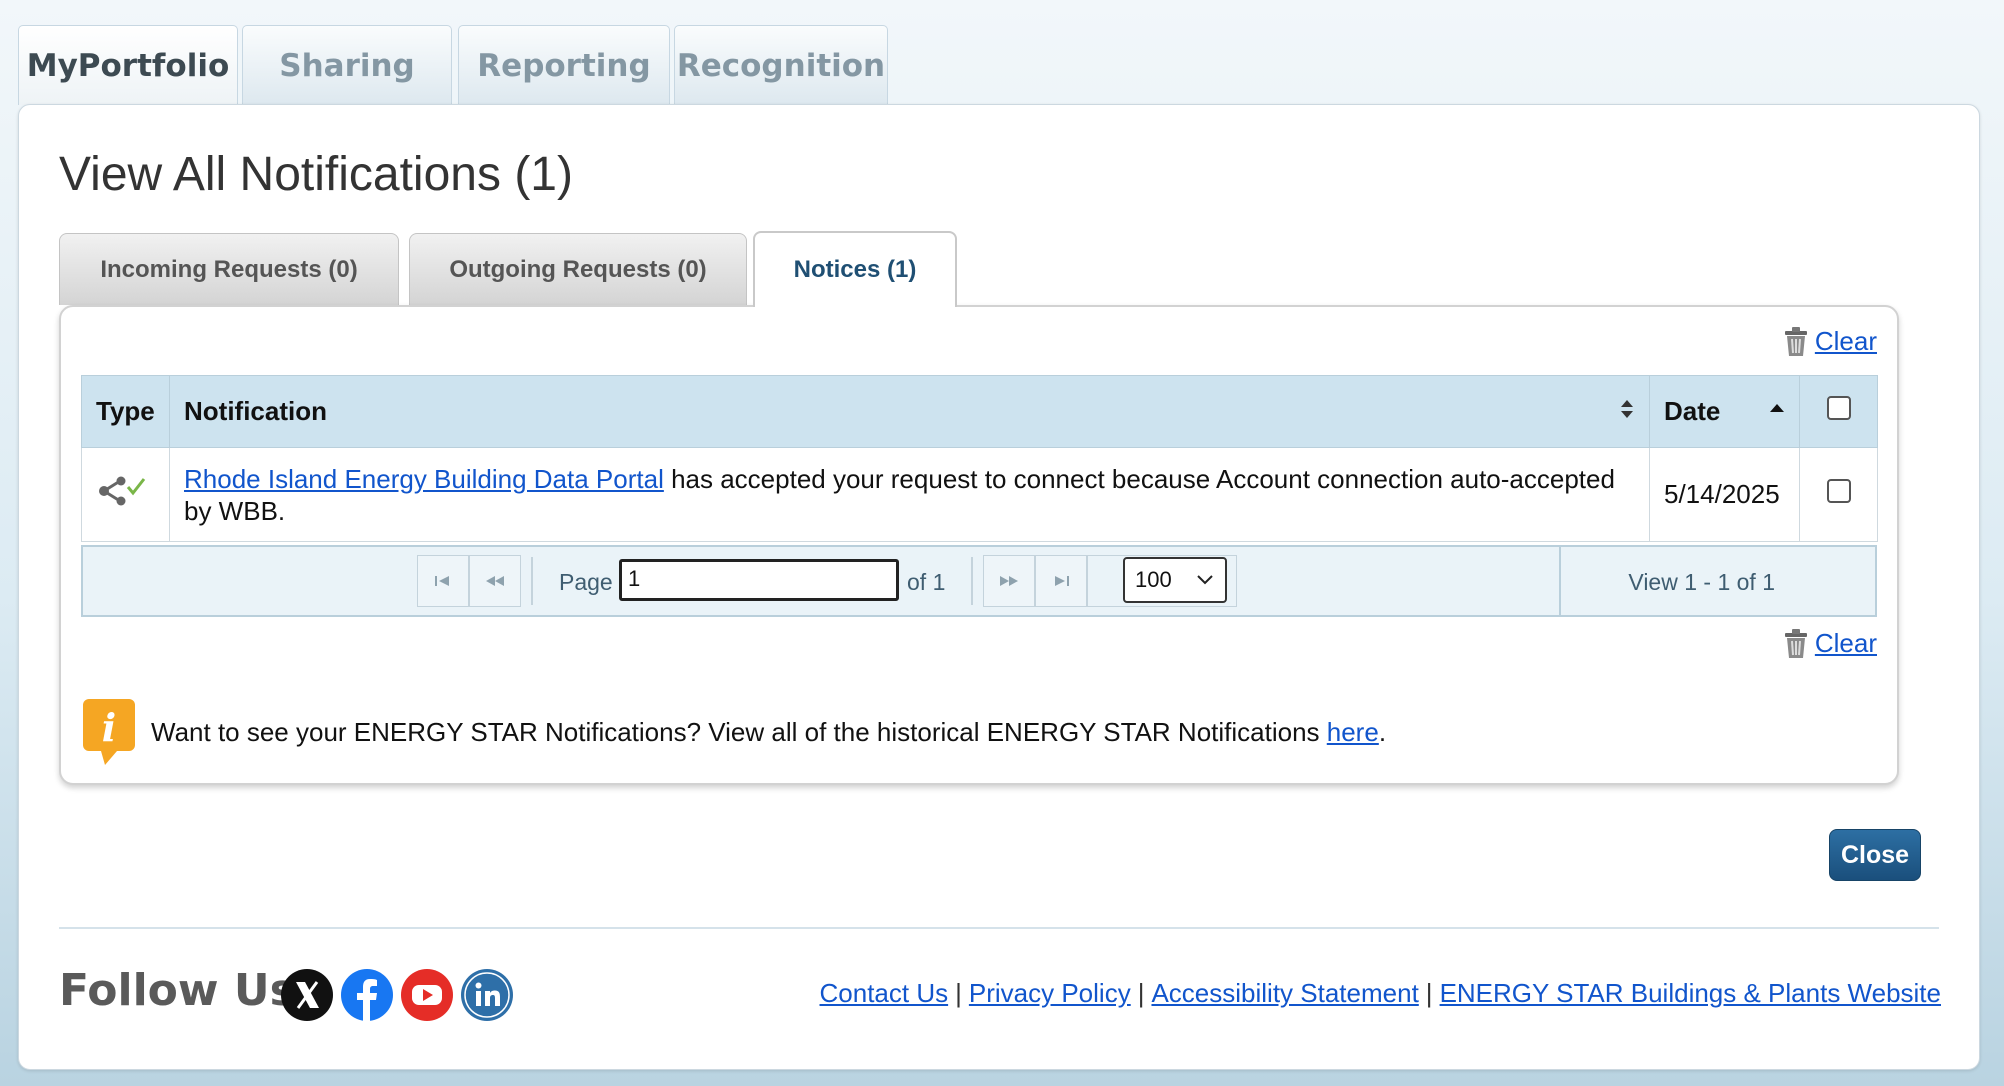  I want to click on row-checkbox, so click(1838, 491).